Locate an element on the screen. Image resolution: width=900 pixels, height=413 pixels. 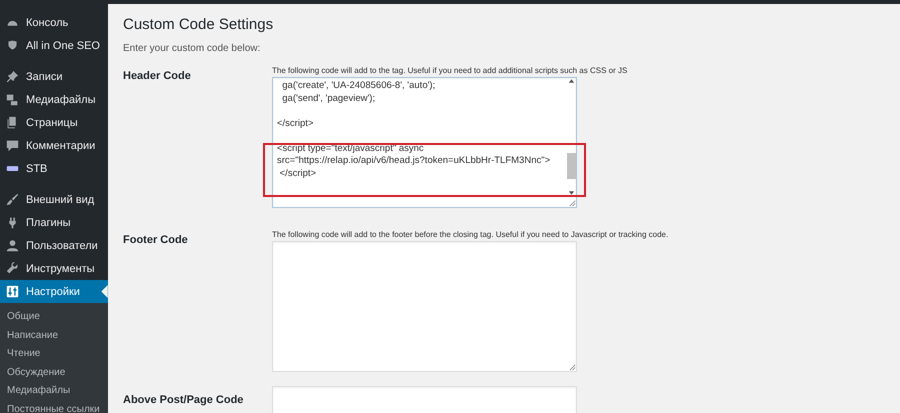
submenu-item: Чтение is located at coordinates (54, 354).